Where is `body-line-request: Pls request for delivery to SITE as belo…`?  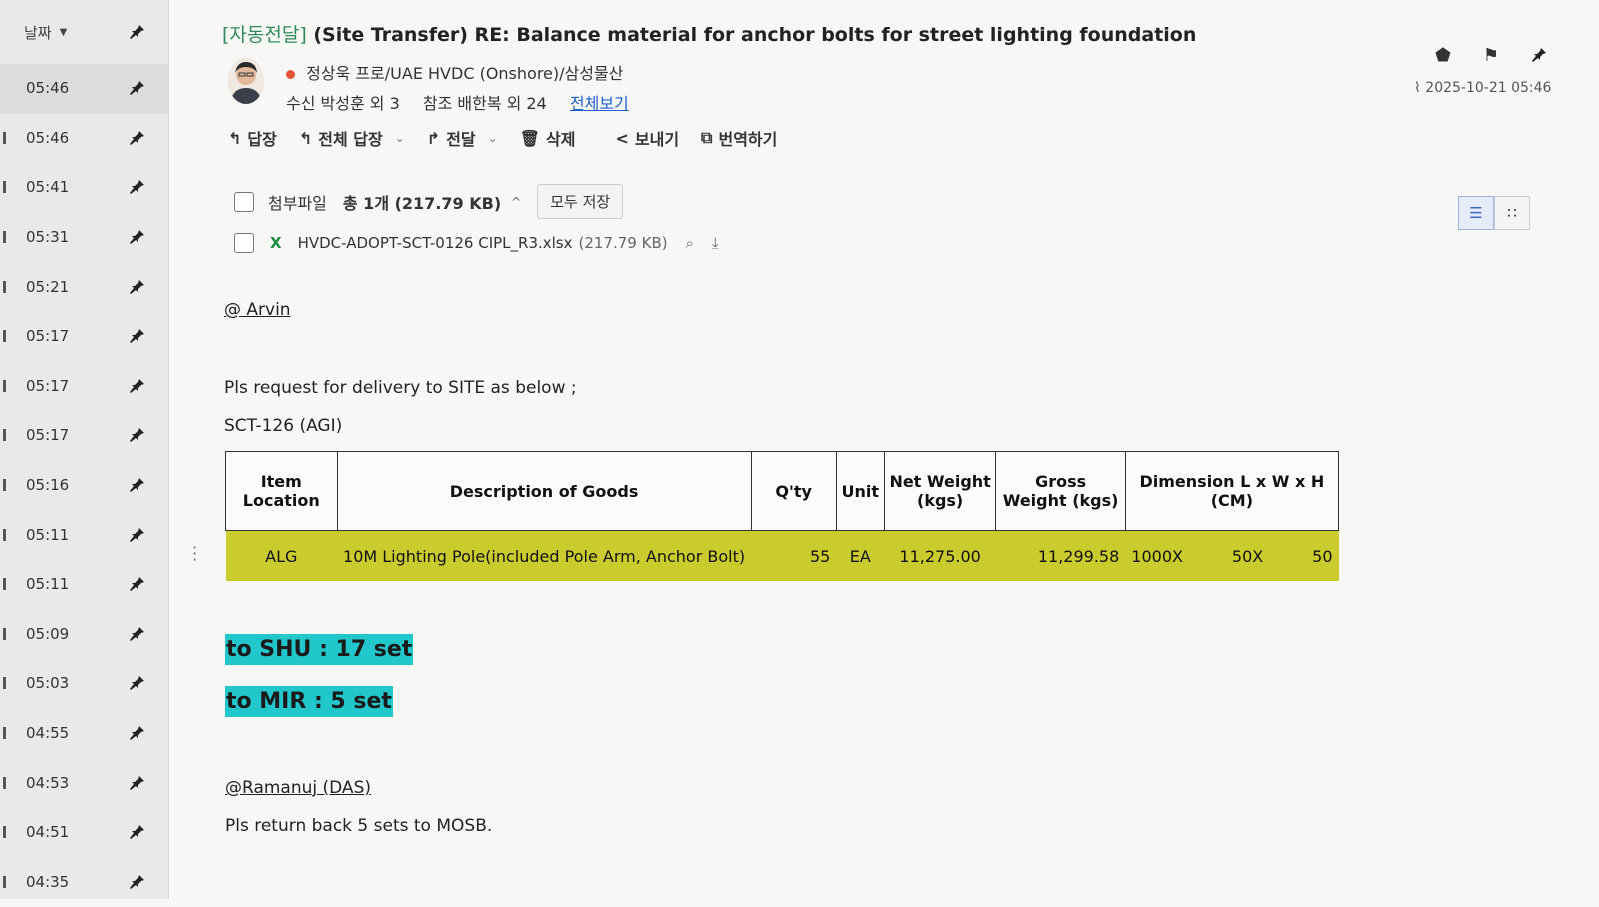
body-line-request: Pls request for delivery to SITE as belo… is located at coordinates (400, 388).